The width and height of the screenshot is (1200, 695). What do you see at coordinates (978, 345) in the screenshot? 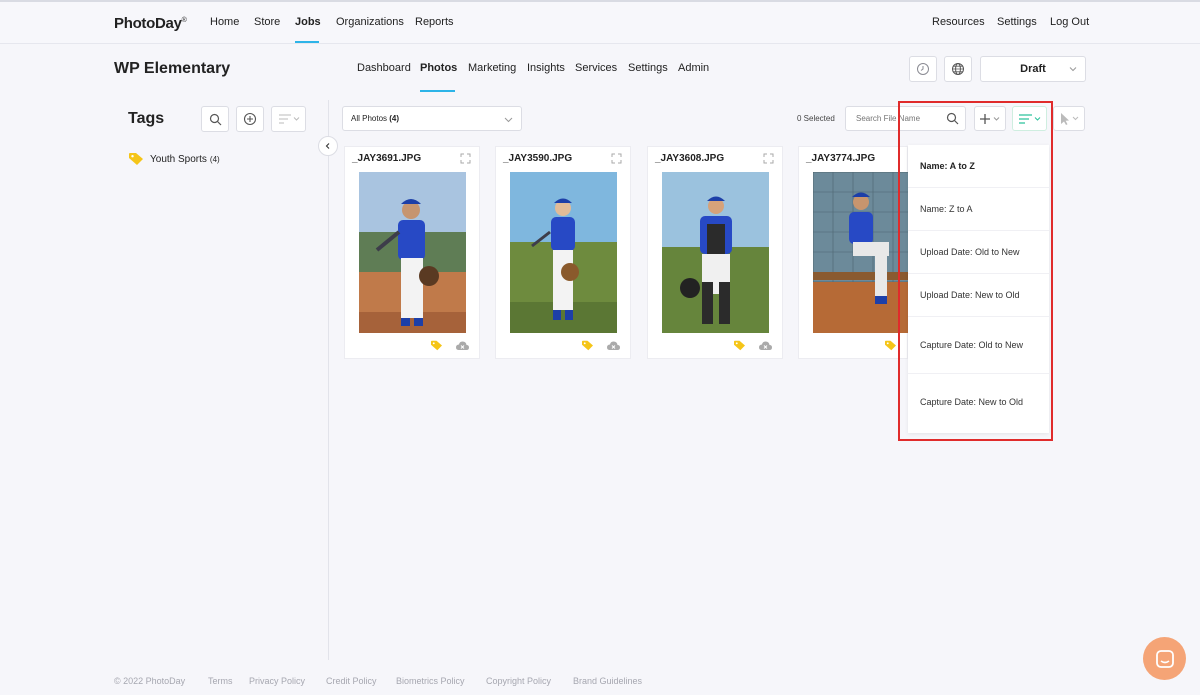
I see `sort-option-capture-old-new: Capture Date: Old to New` at bounding box center [978, 345].